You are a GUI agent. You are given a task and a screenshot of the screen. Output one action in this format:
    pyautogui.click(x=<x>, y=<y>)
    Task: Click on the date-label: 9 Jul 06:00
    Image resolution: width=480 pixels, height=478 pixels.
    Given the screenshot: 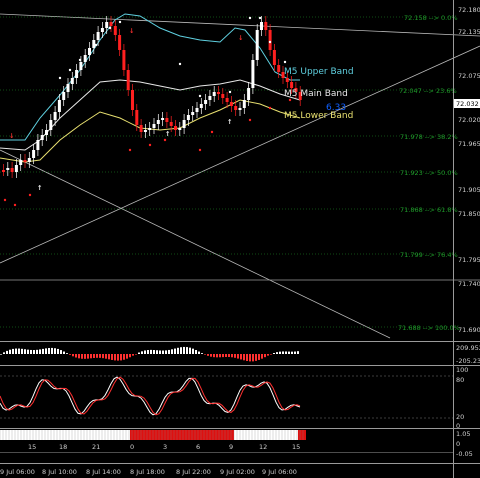 What is the action you would take?
    pyautogui.click(x=17, y=472)
    